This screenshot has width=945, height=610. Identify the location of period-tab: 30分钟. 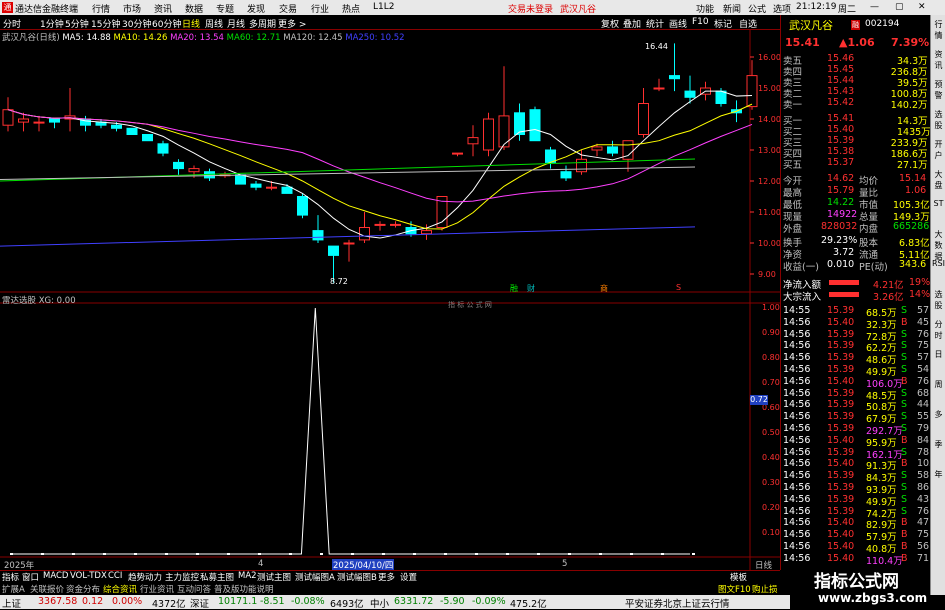
(136, 23).